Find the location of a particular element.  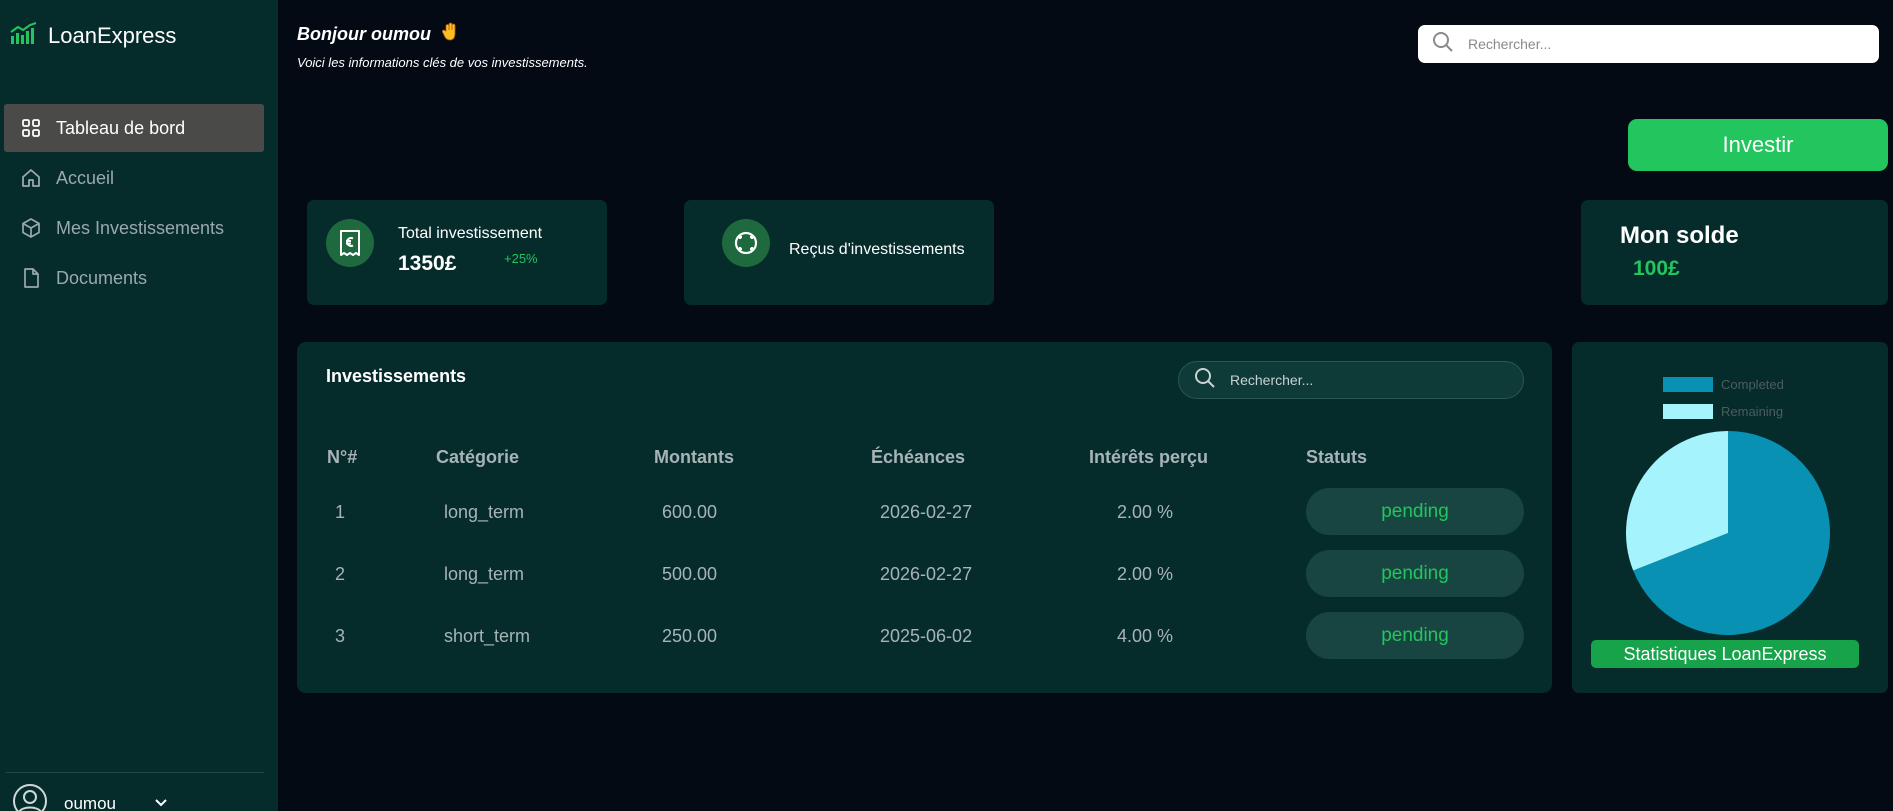

cell-interest: 4.00 % is located at coordinates (1145, 636).